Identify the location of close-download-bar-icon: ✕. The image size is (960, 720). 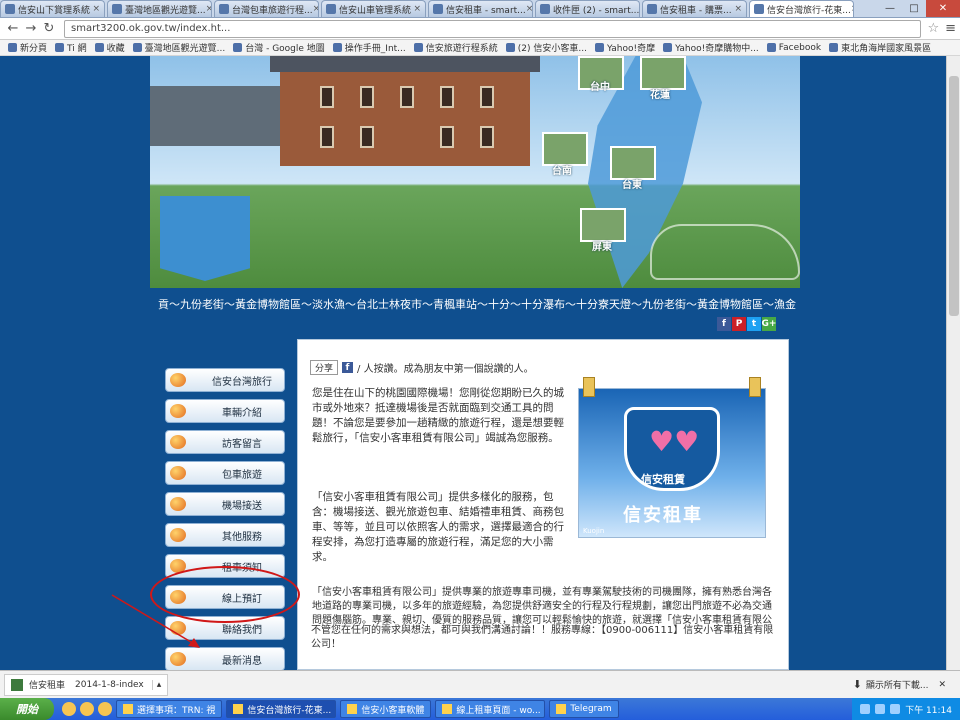
(942, 685).